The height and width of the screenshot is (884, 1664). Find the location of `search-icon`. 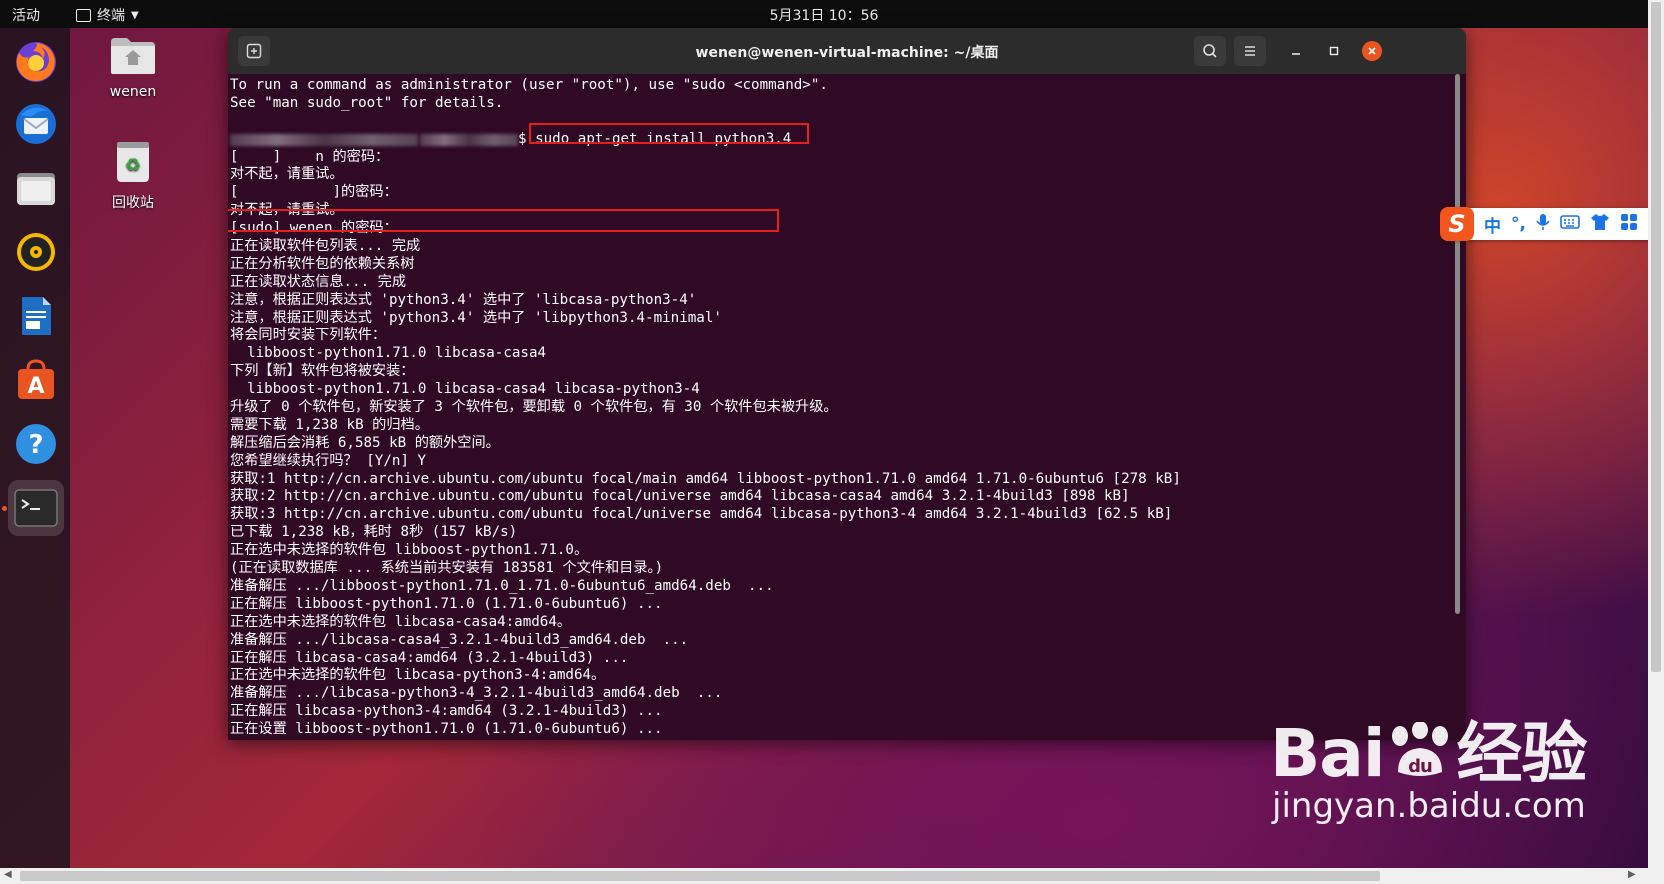

search-icon is located at coordinates (1210, 51).